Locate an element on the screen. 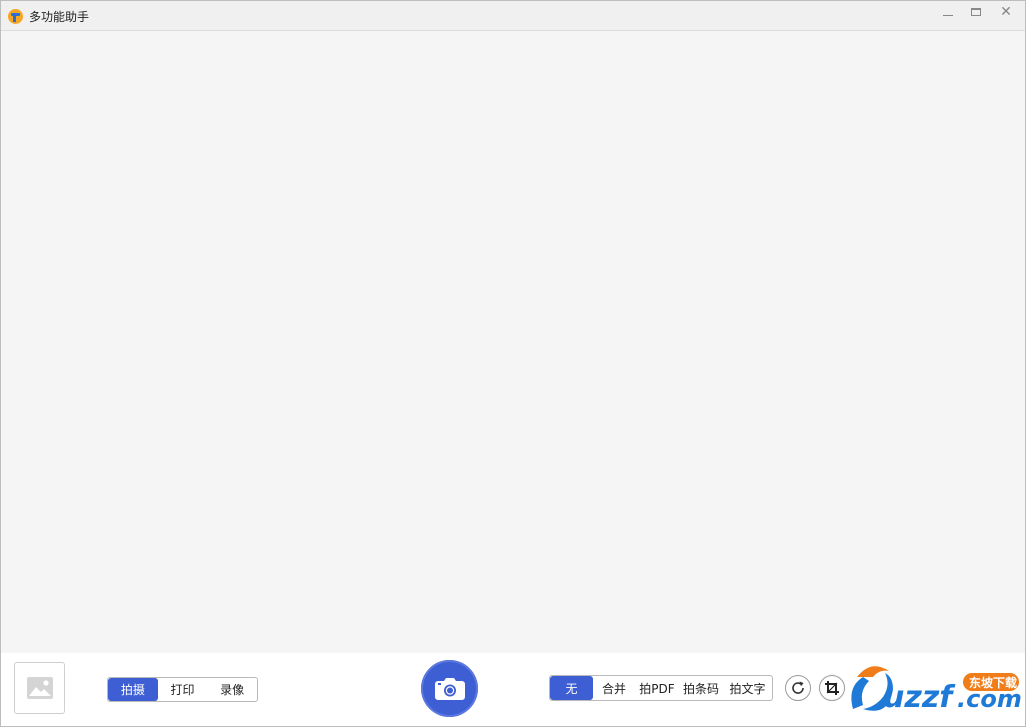 The width and height of the screenshot is (1026, 727). svg-text: uzzf is located at coordinates (919, 697).